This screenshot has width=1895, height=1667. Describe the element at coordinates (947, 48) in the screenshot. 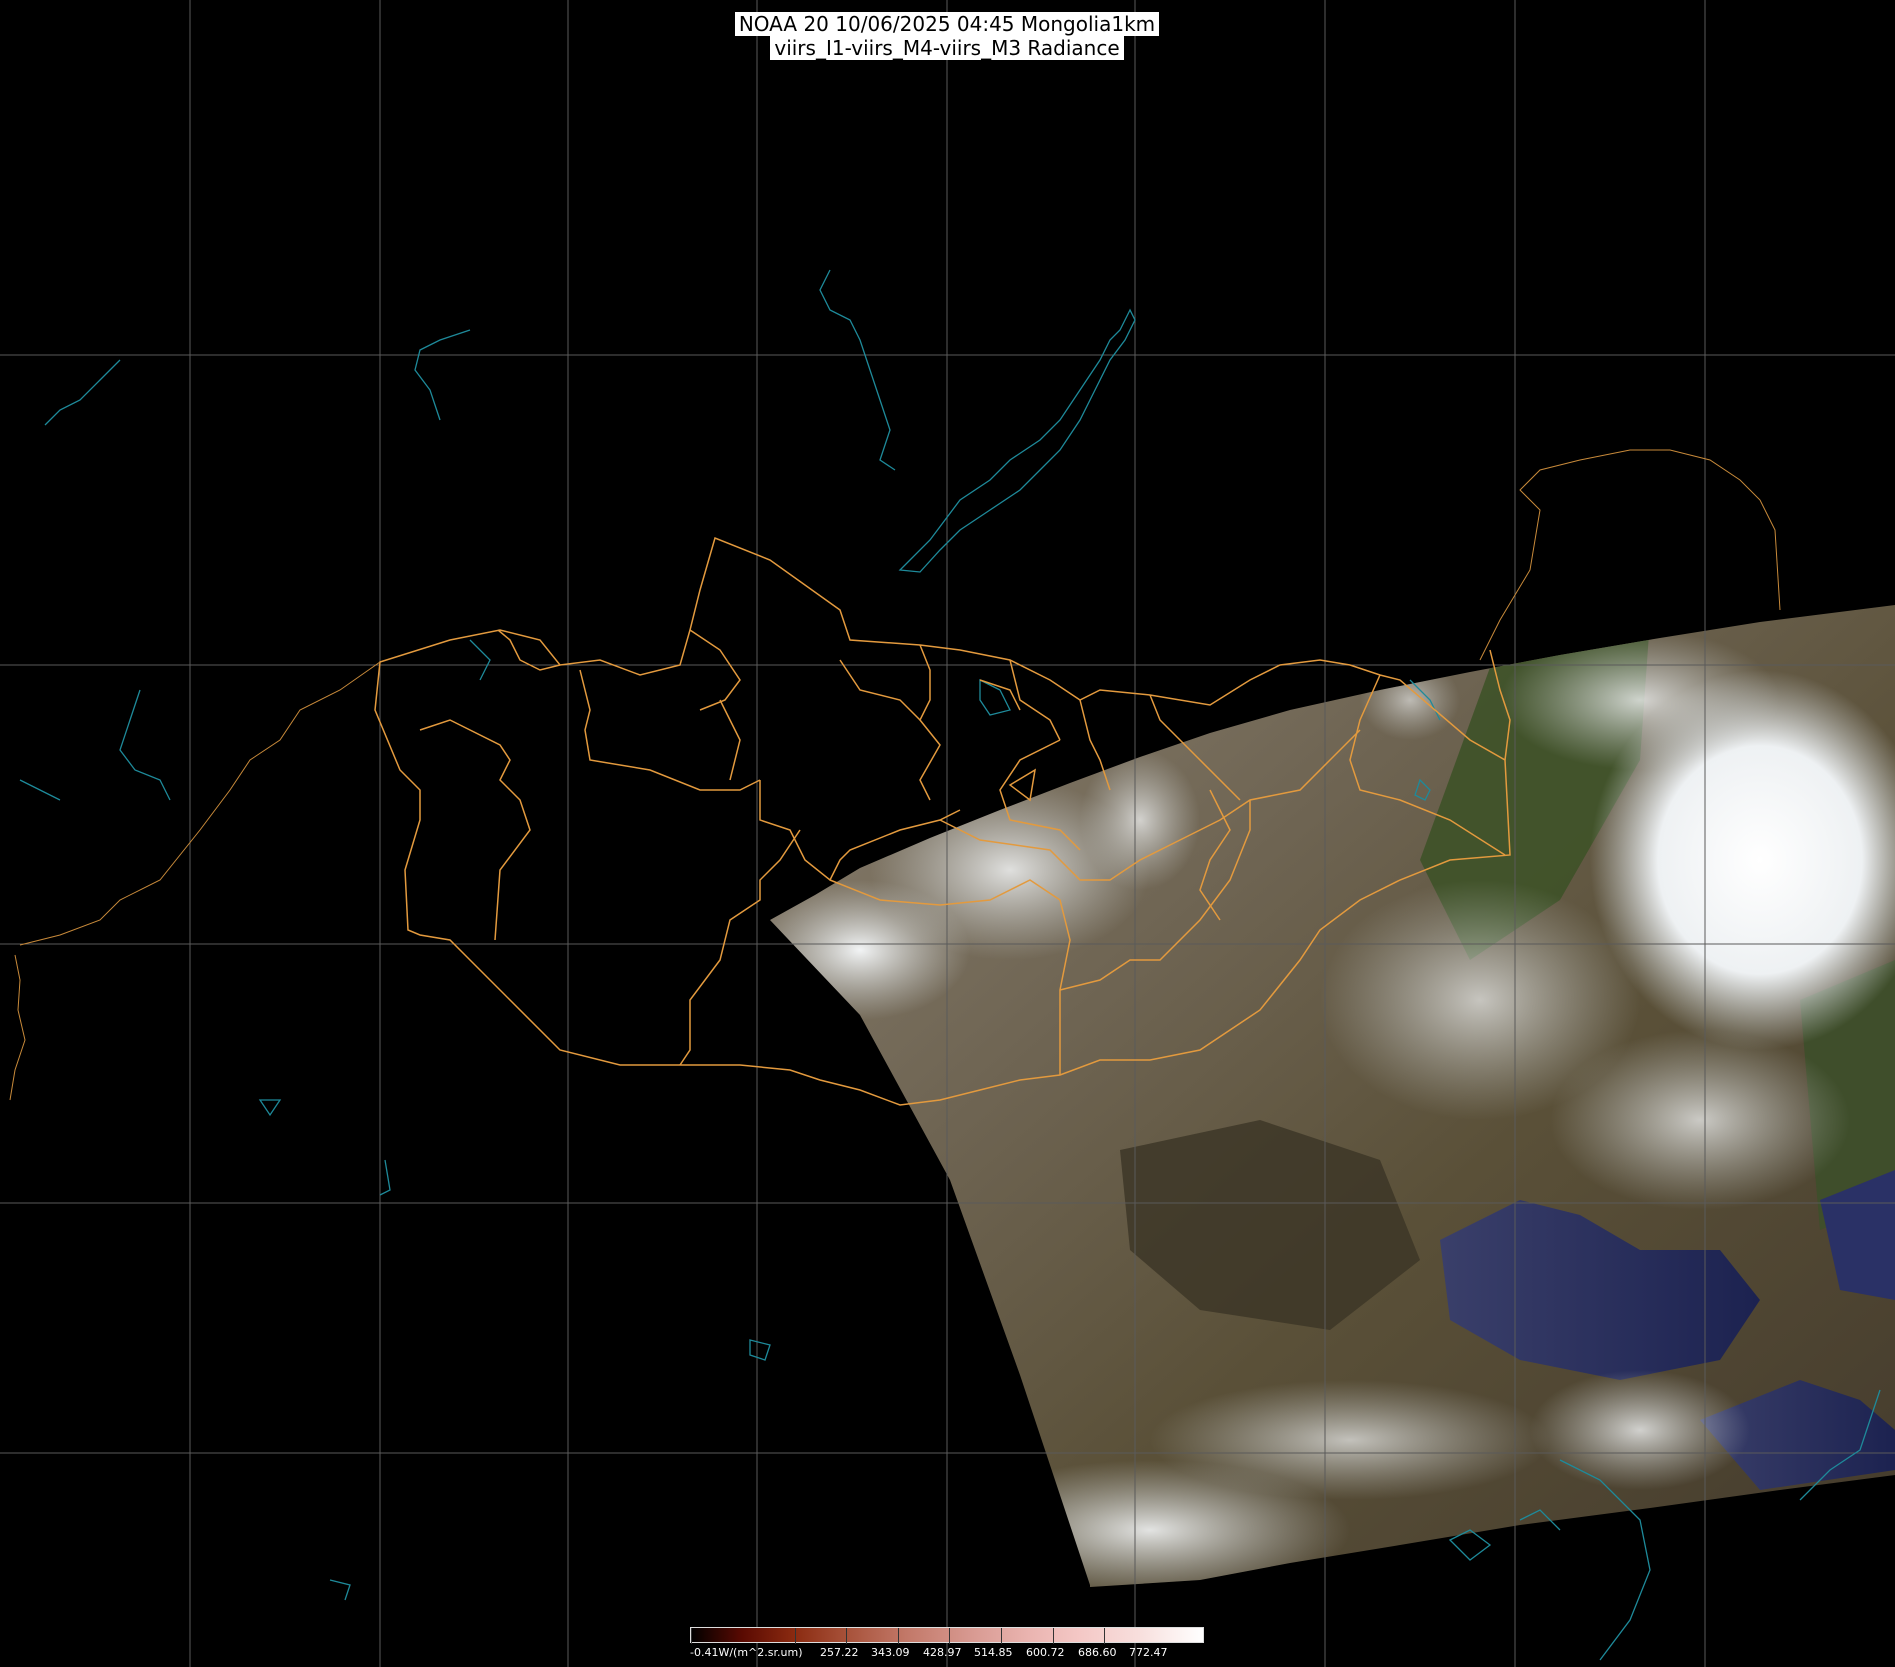

I see `title-line-2: viirs_I1-viirs_M4-viirs_M3 Radiance` at that location.